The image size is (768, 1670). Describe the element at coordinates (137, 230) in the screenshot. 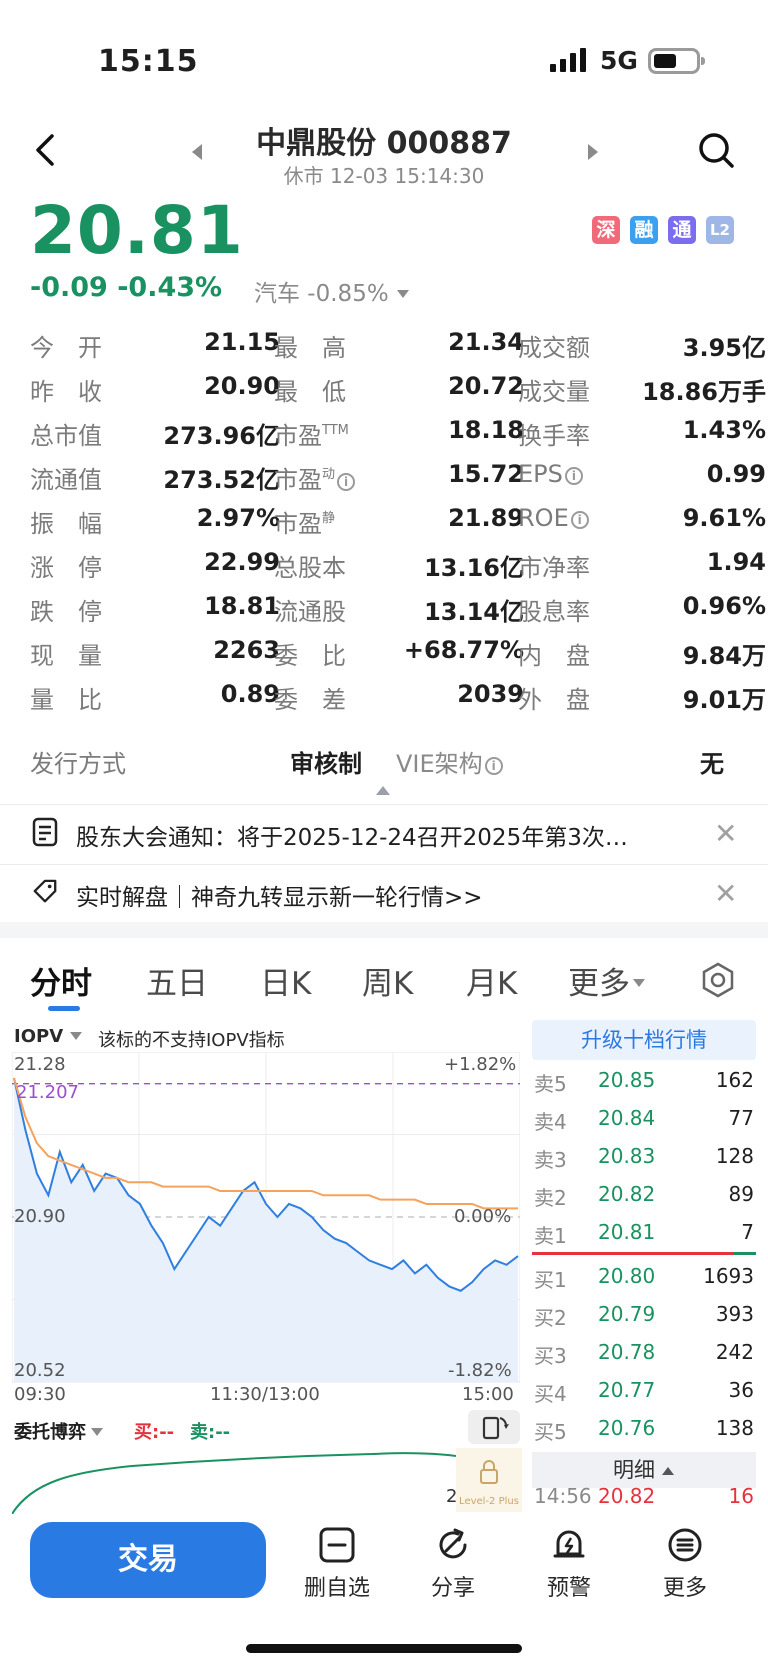

I see `current-price: 20.81` at that location.